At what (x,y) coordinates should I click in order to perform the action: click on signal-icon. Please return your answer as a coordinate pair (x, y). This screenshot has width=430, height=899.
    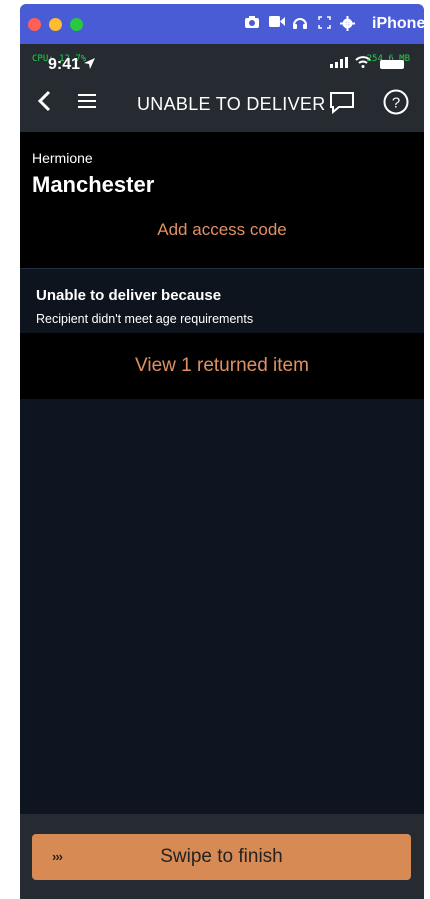
    Looking at the image, I should click on (339, 64).